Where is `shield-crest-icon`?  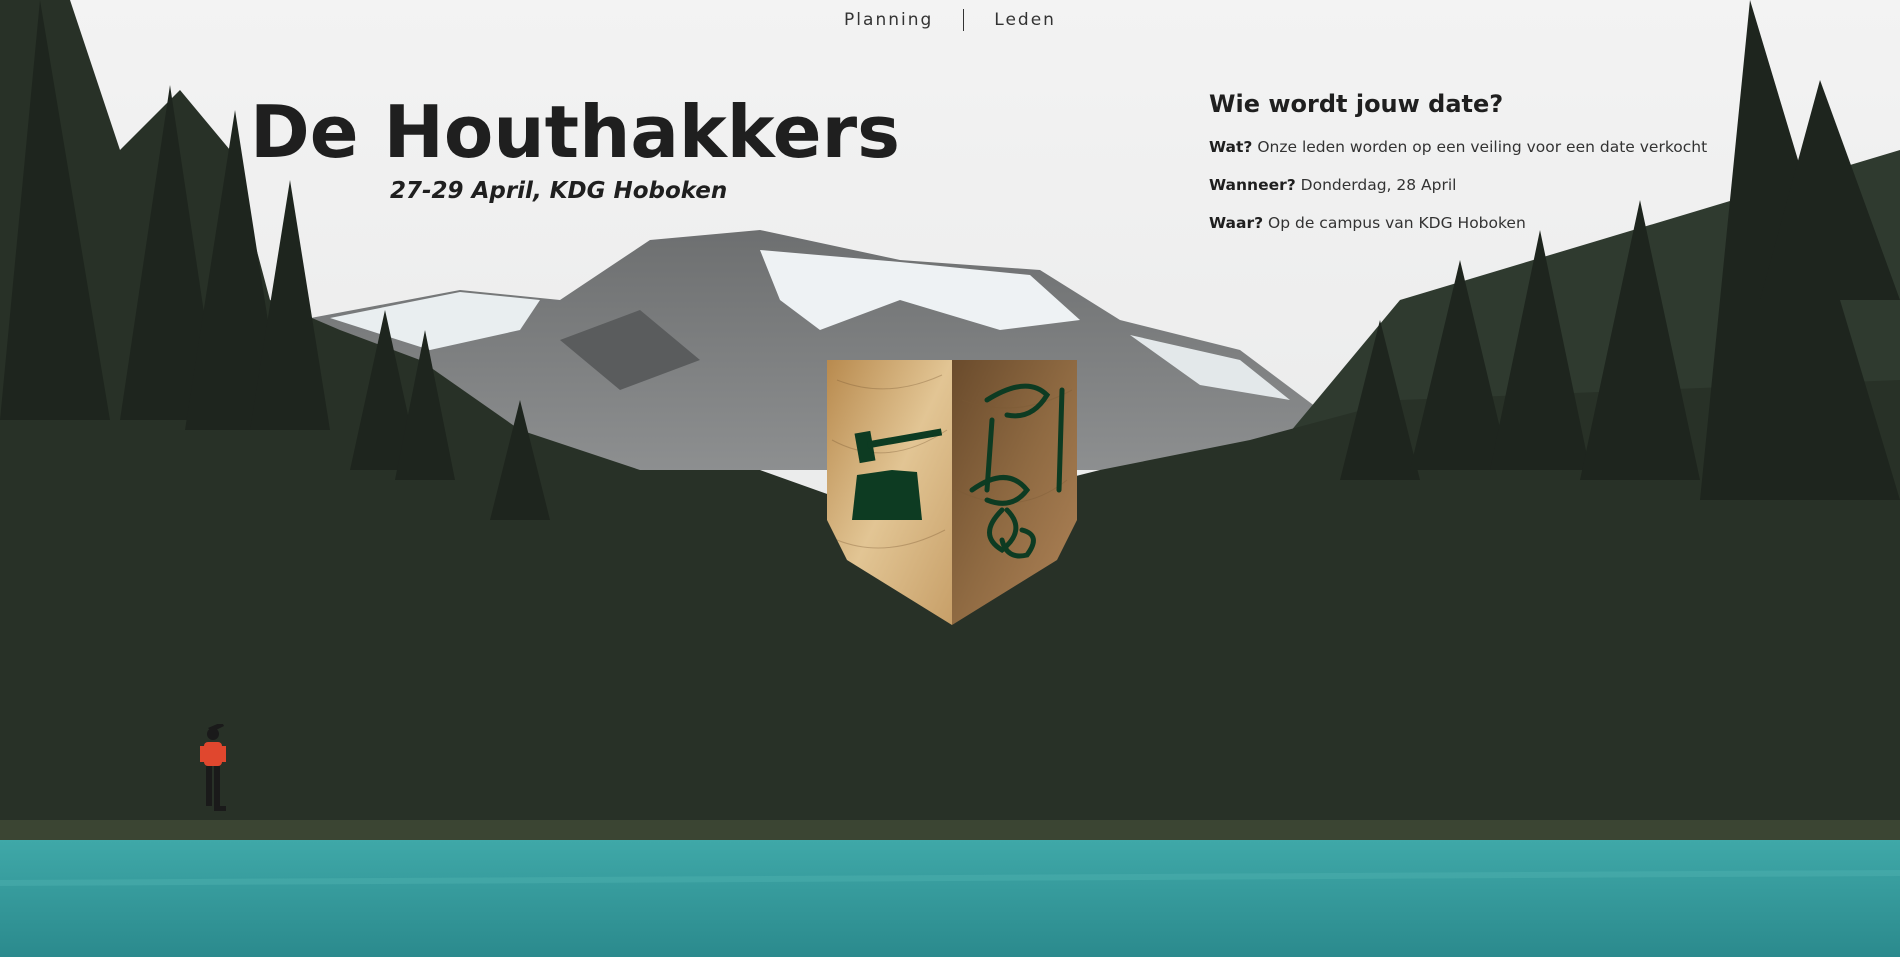
shield-crest-icon is located at coordinates (952, 492).